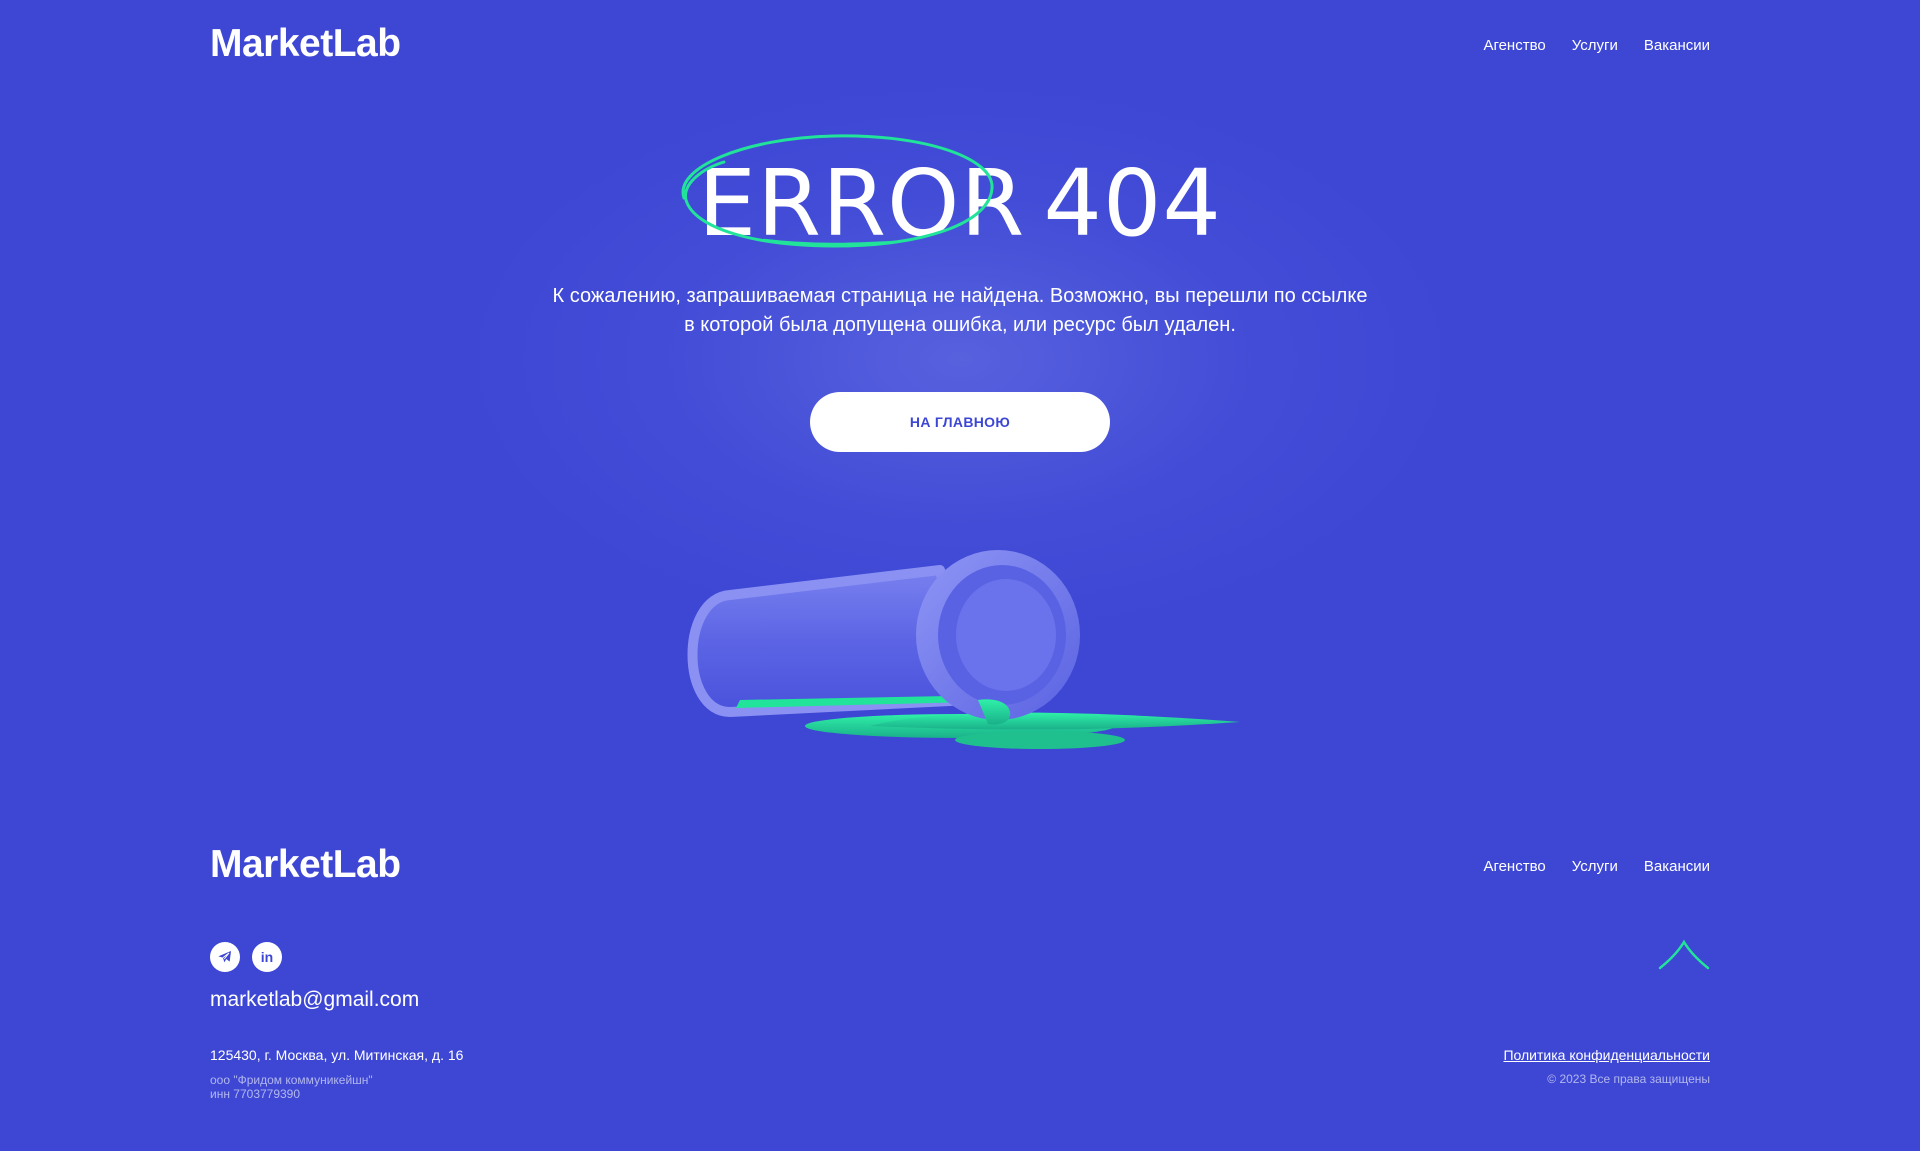  Describe the element at coordinates (305, 44) in the screenshot. I see `header-logo: MarketLab` at that location.